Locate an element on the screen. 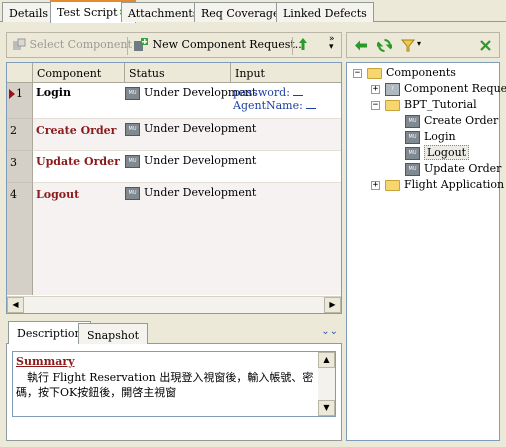  tree-node-update-order: MU Update Order is located at coordinates (453, 169).